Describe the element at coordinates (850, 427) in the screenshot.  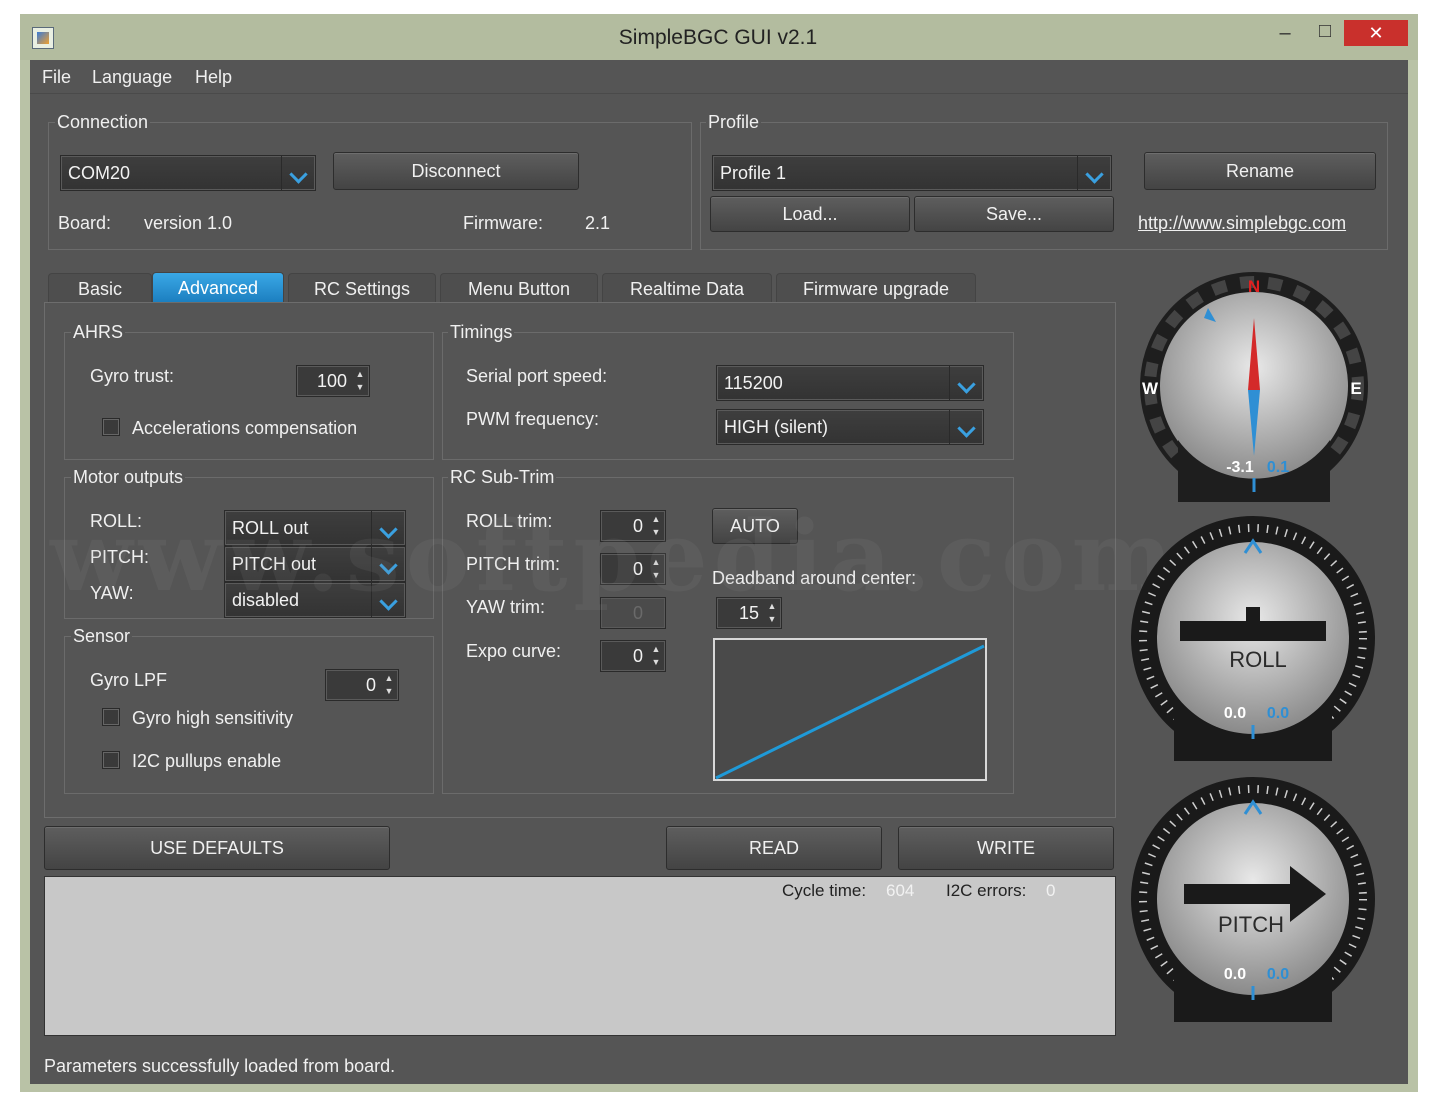
I see `pwm-frequency-select: HIGH (silent)` at that location.